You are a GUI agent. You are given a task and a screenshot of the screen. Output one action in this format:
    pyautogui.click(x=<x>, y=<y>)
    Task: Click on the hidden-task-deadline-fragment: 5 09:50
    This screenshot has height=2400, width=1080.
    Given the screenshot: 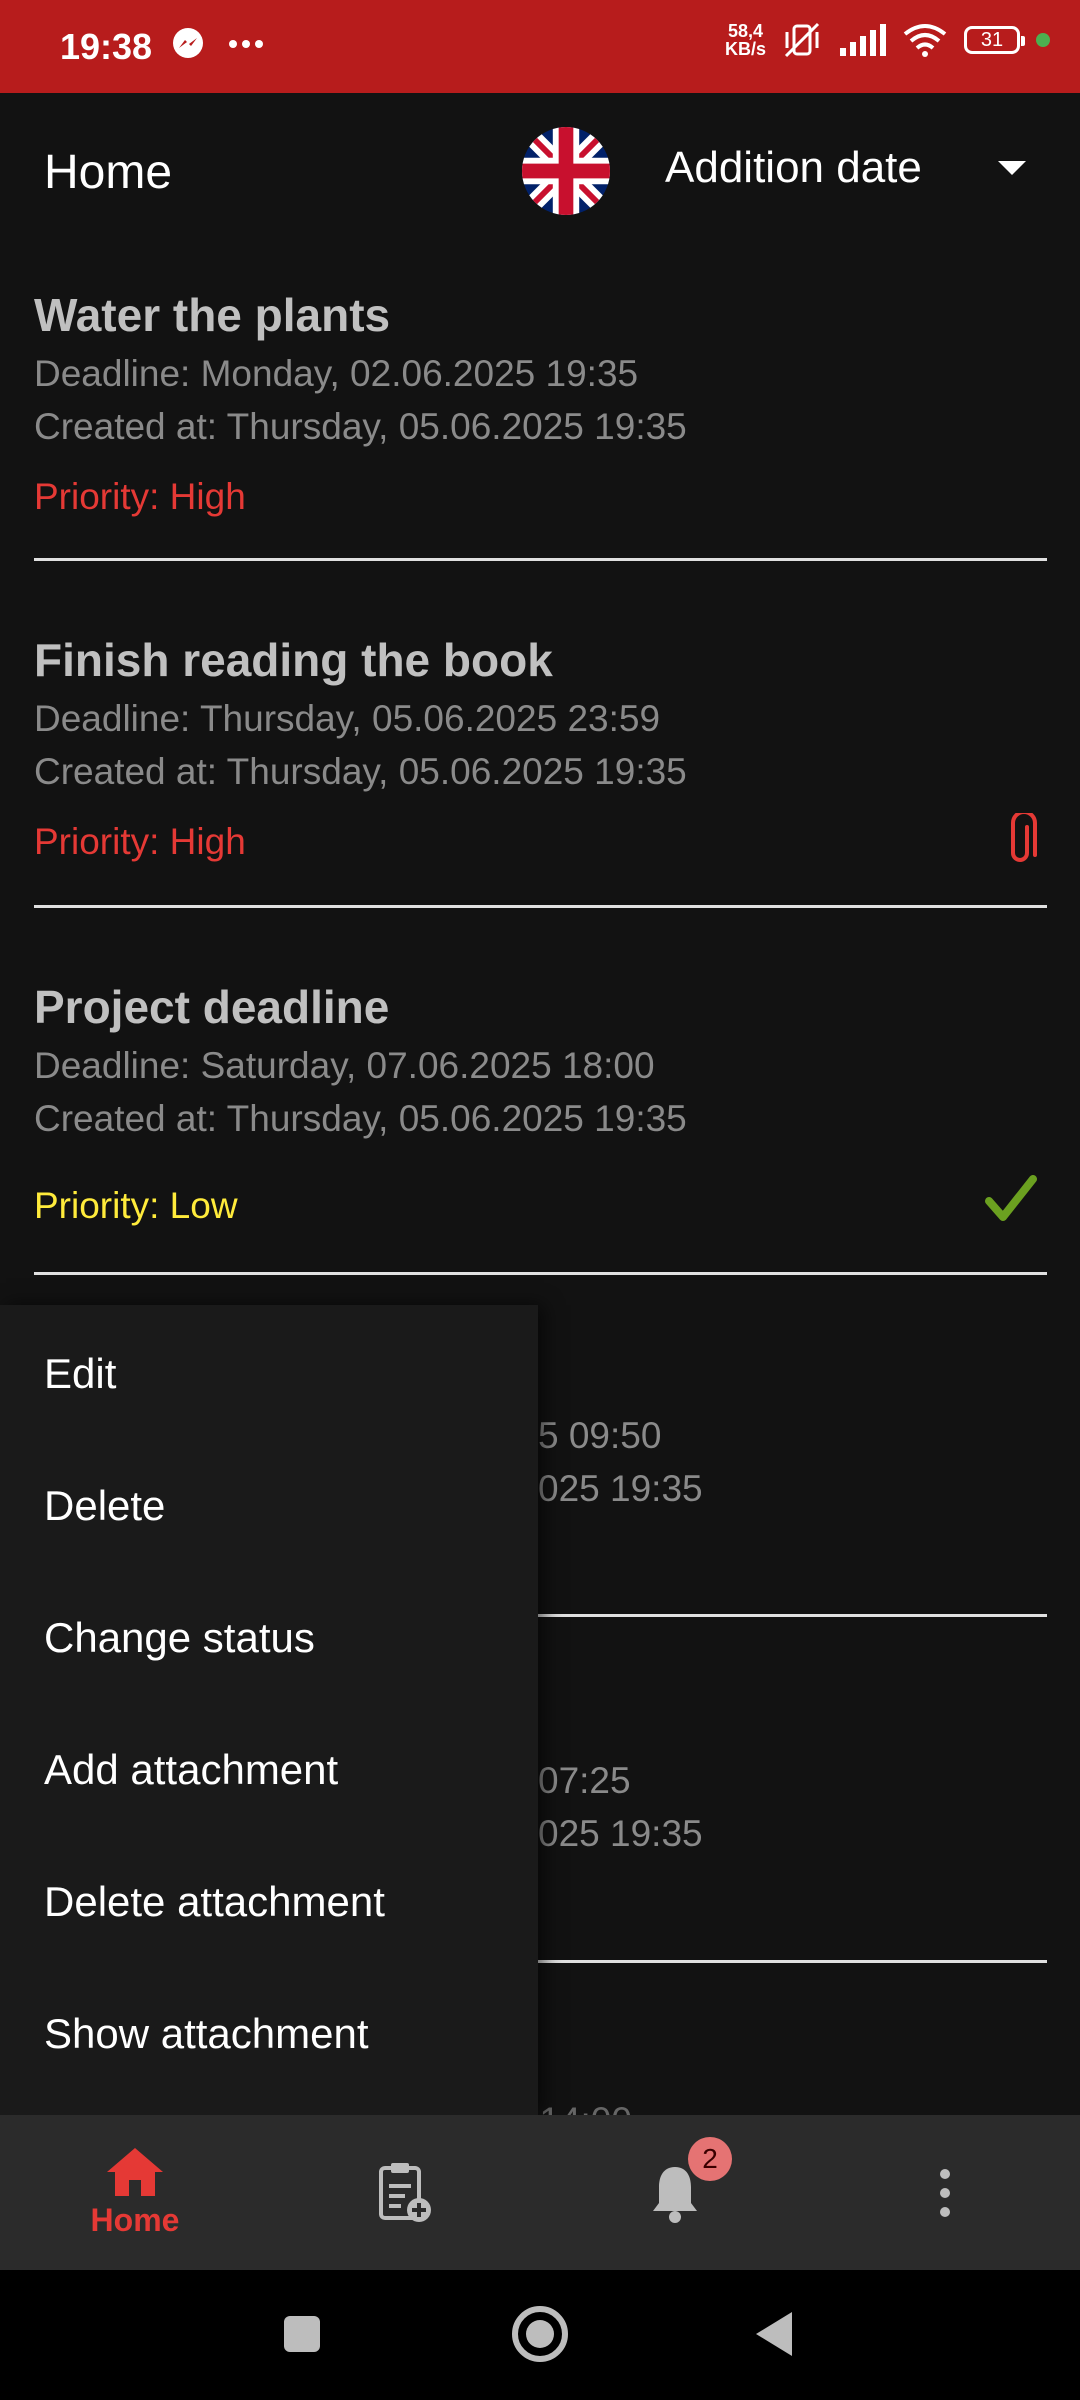 What is the action you would take?
    pyautogui.click(x=600, y=1435)
    